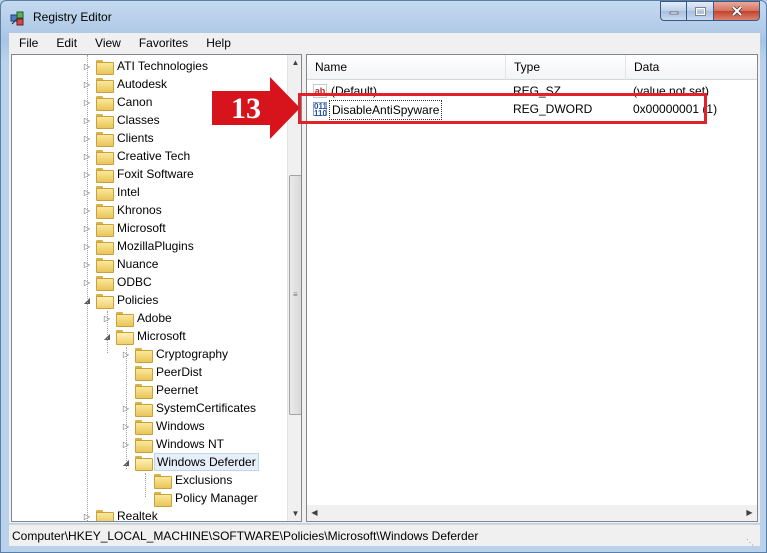  I want to click on tree-item: ▷ Intel, so click(112, 192).